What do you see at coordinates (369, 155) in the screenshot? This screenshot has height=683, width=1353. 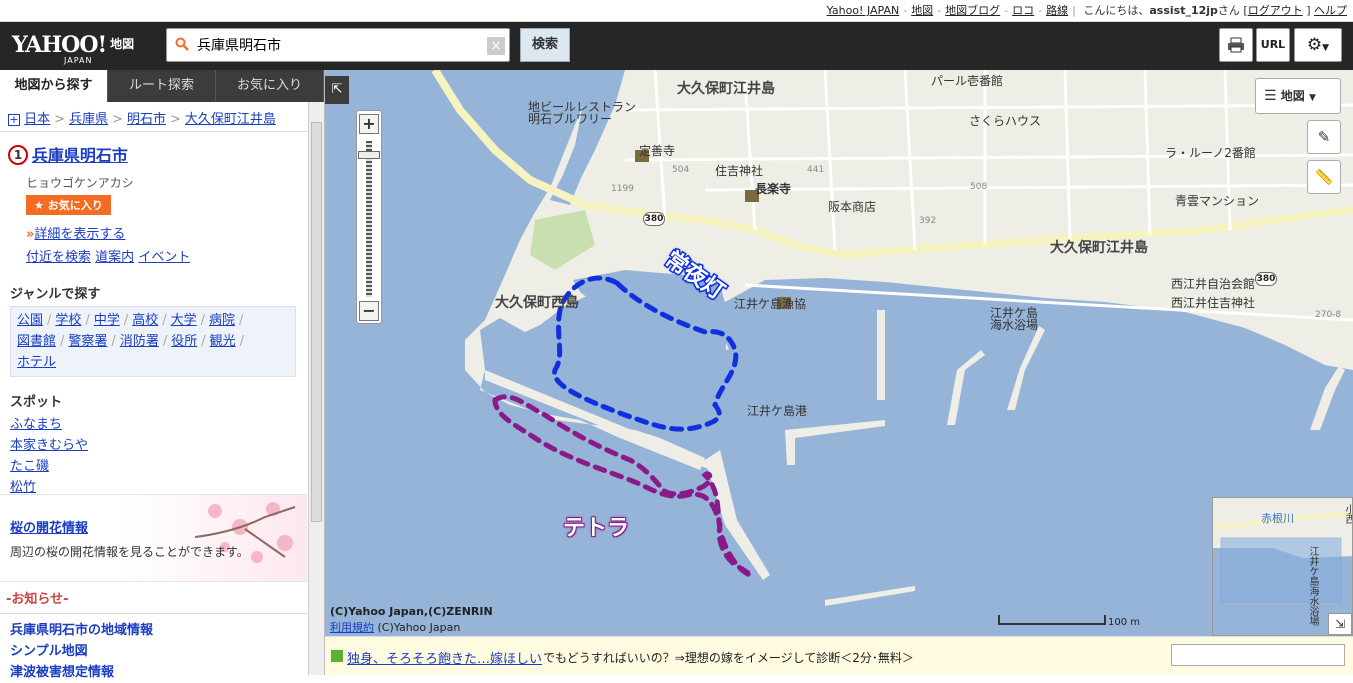 I see `zoom-slider-knob` at bounding box center [369, 155].